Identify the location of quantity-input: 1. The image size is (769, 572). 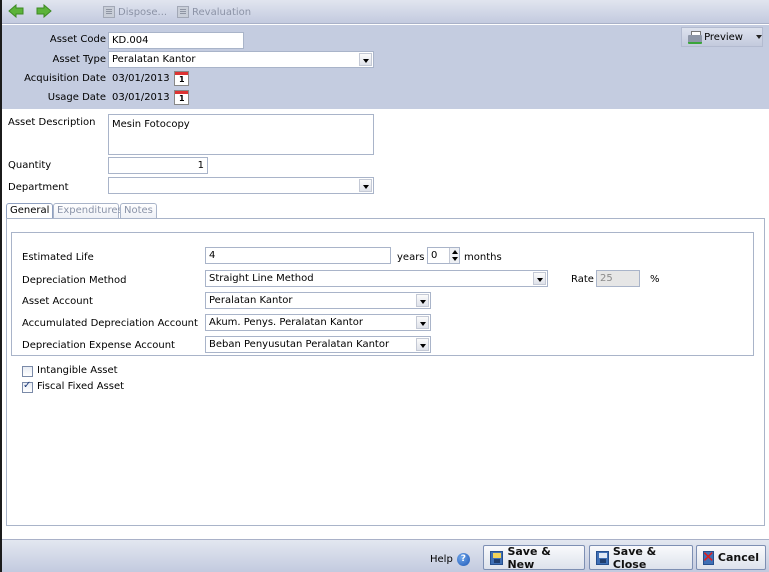
(158, 165).